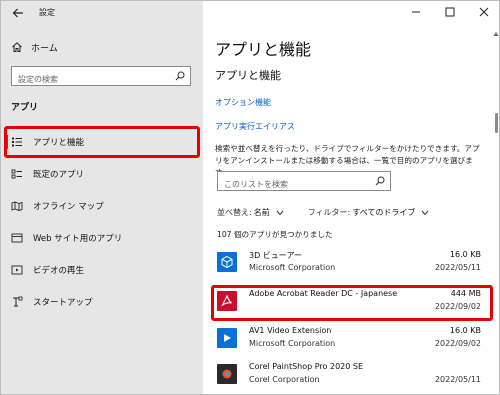 The height and width of the screenshot is (395, 500). What do you see at coordinates (17, 238) in the screenshot?
I see `apps-for-websites-icon` at bounding box center [17, 238].